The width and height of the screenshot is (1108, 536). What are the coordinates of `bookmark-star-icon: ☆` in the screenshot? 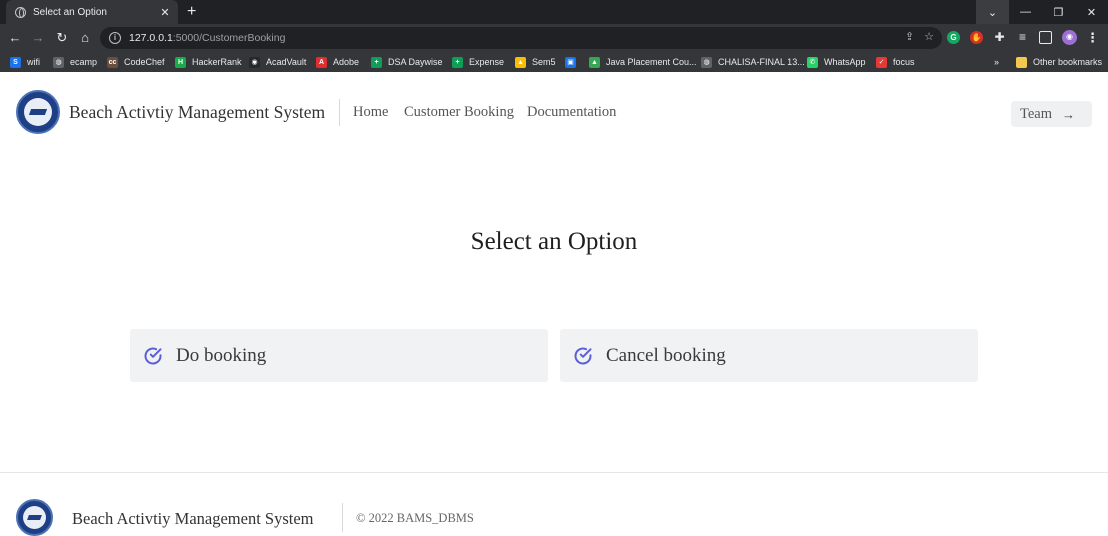 It's located at (929, 36).